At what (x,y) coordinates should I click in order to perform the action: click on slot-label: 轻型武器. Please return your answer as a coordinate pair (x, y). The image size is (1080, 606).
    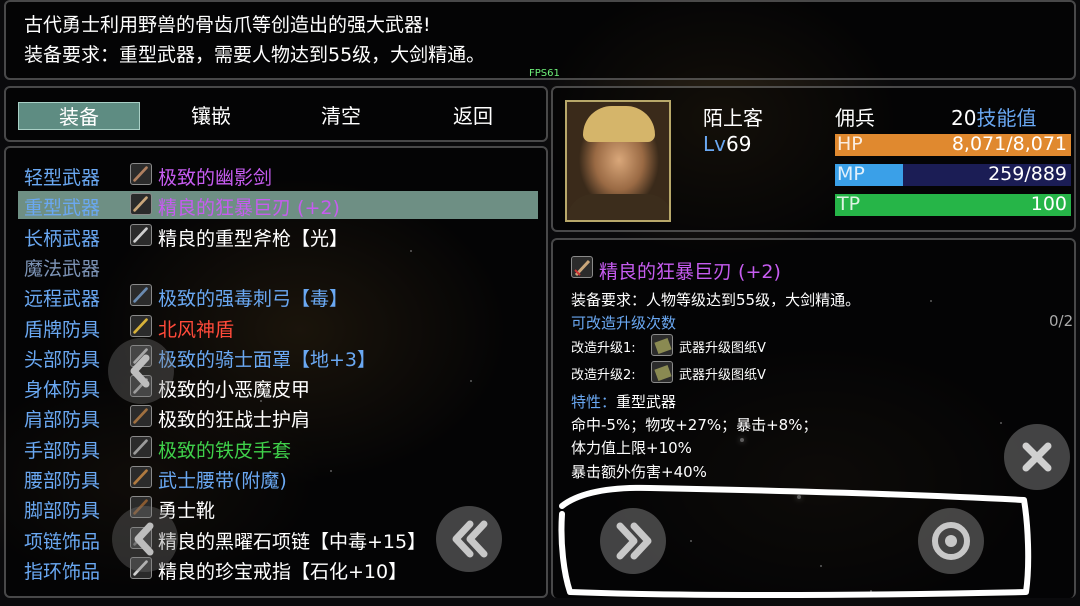
    Looking at the image, I should click on (62, 178).